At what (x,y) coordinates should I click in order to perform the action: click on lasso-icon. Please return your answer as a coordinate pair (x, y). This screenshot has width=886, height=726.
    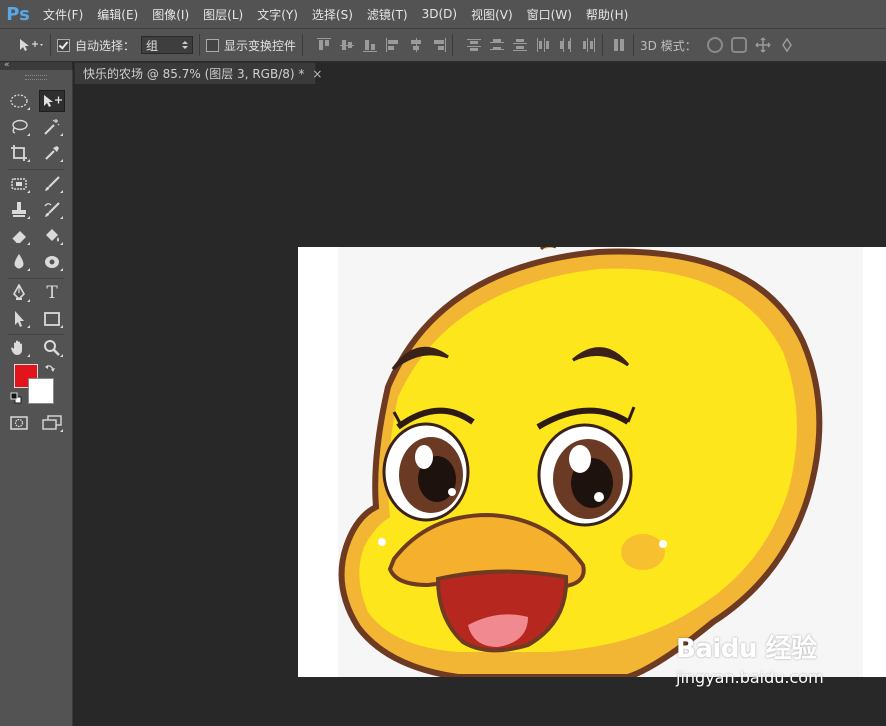
    Looking at the image, I should click on (19, 127).